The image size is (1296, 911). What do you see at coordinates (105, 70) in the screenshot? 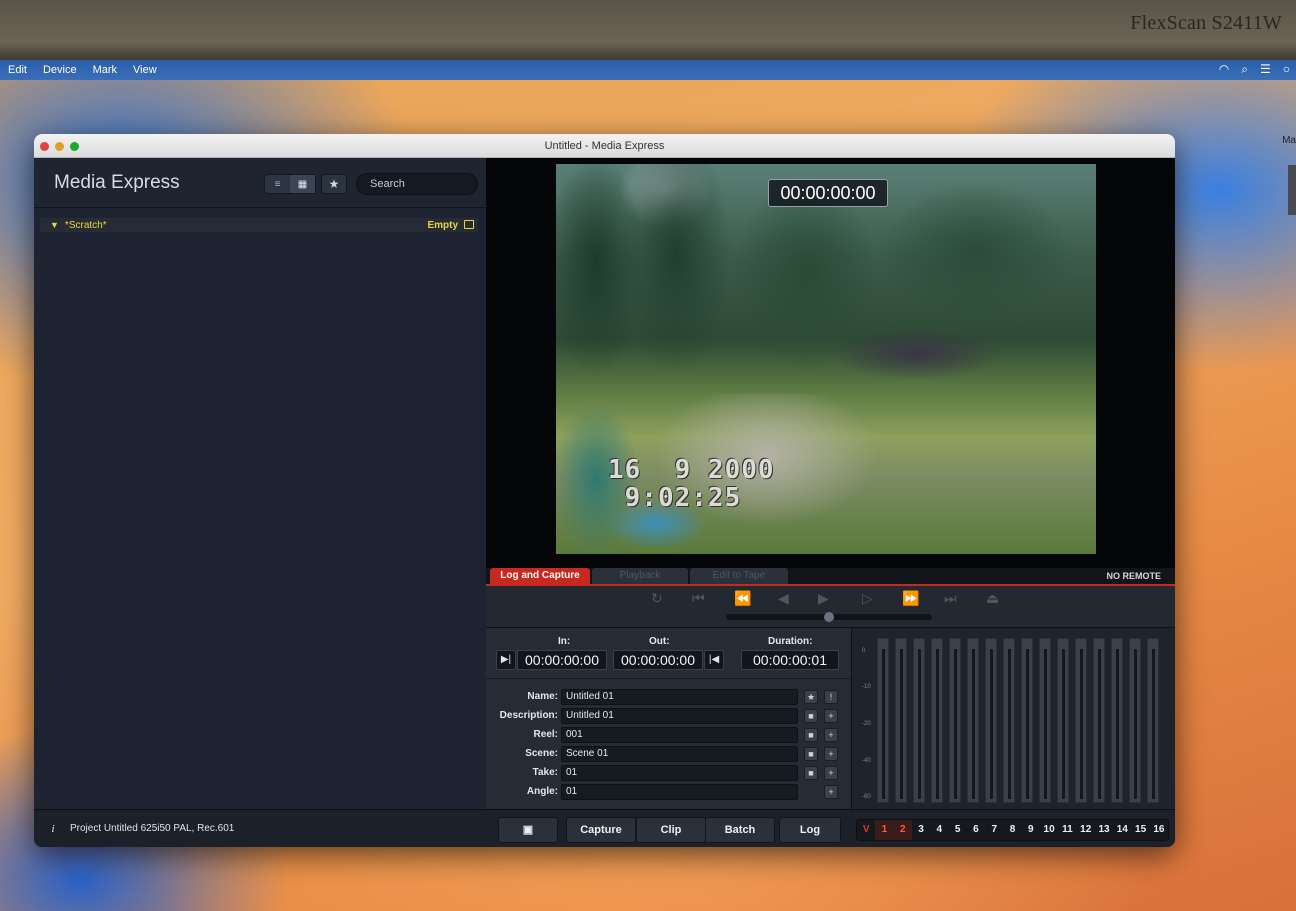
I see `menu-mark: Mark` at bounding box center [105, 70].